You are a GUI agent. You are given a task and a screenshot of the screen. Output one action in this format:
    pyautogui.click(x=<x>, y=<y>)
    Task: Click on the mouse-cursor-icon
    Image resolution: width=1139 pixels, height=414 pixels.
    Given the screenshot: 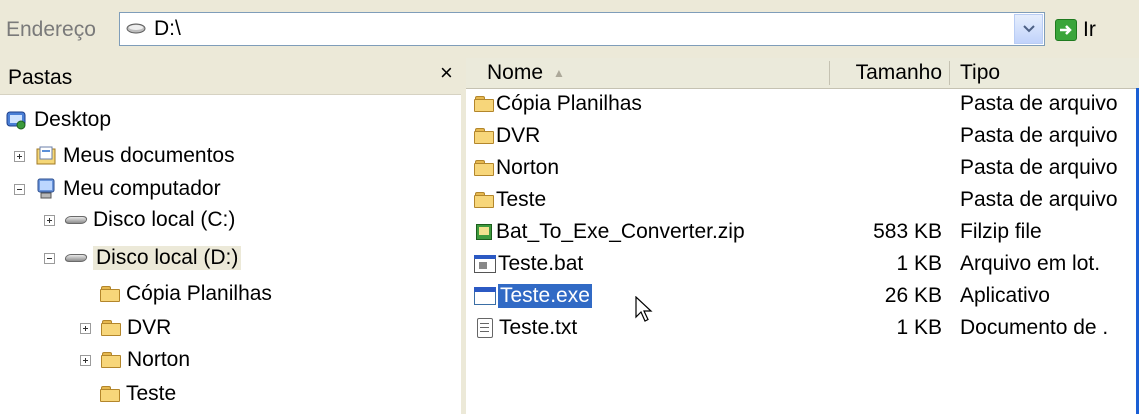 What is the action you would take?
    pyautogui.click(x=644, y=309)
    